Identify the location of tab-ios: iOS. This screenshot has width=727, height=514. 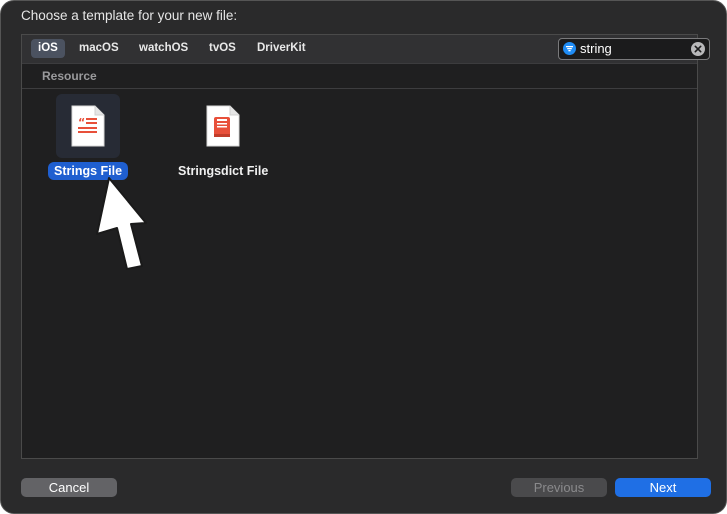
(48, 48).